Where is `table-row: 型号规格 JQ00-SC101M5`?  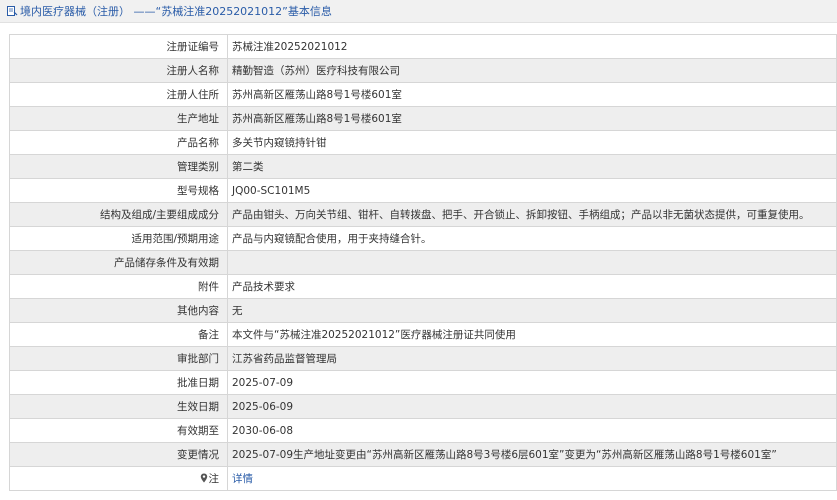 table-row: 型号规格 JQ00-SC101M5 is located at coordinates (423, 190).